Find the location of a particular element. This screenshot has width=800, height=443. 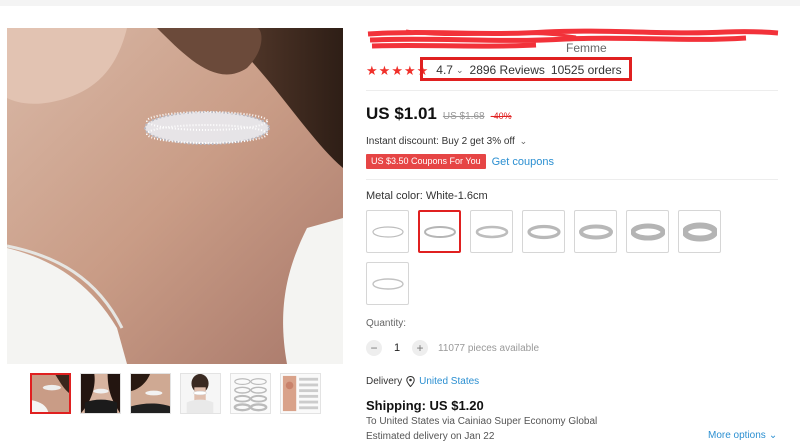

delivery-row: Delivery United States is located at coordinates (422, 381).